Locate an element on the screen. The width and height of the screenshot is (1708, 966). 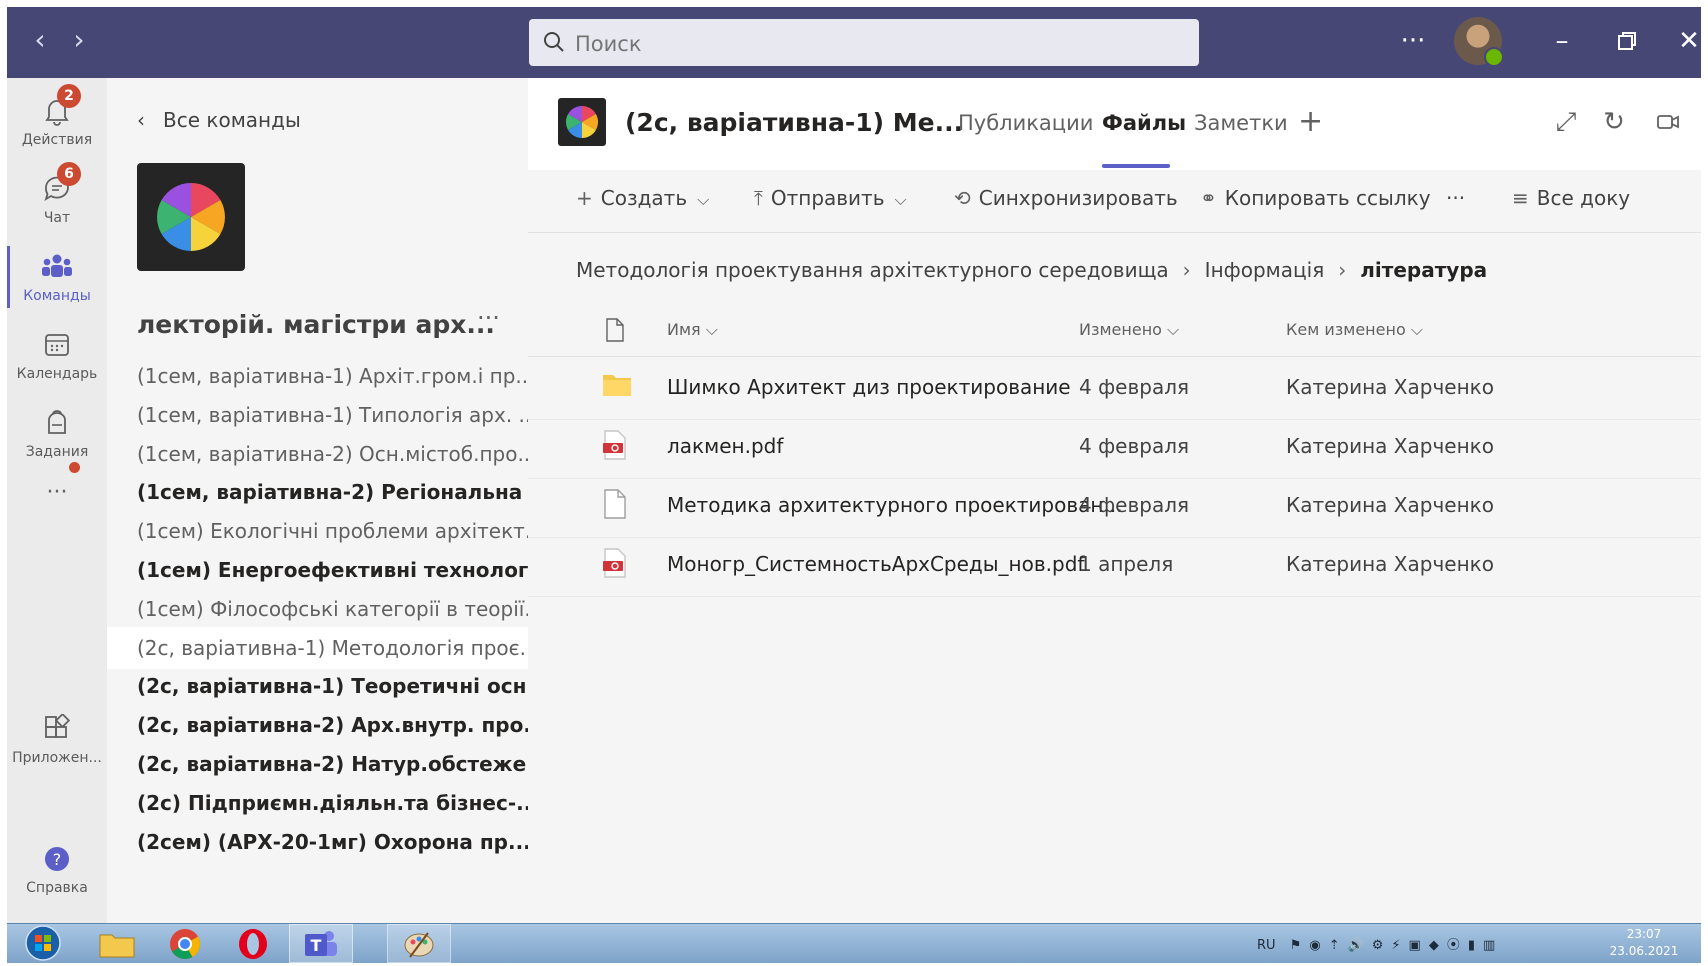
start-button is located at coordinates (43, 943).